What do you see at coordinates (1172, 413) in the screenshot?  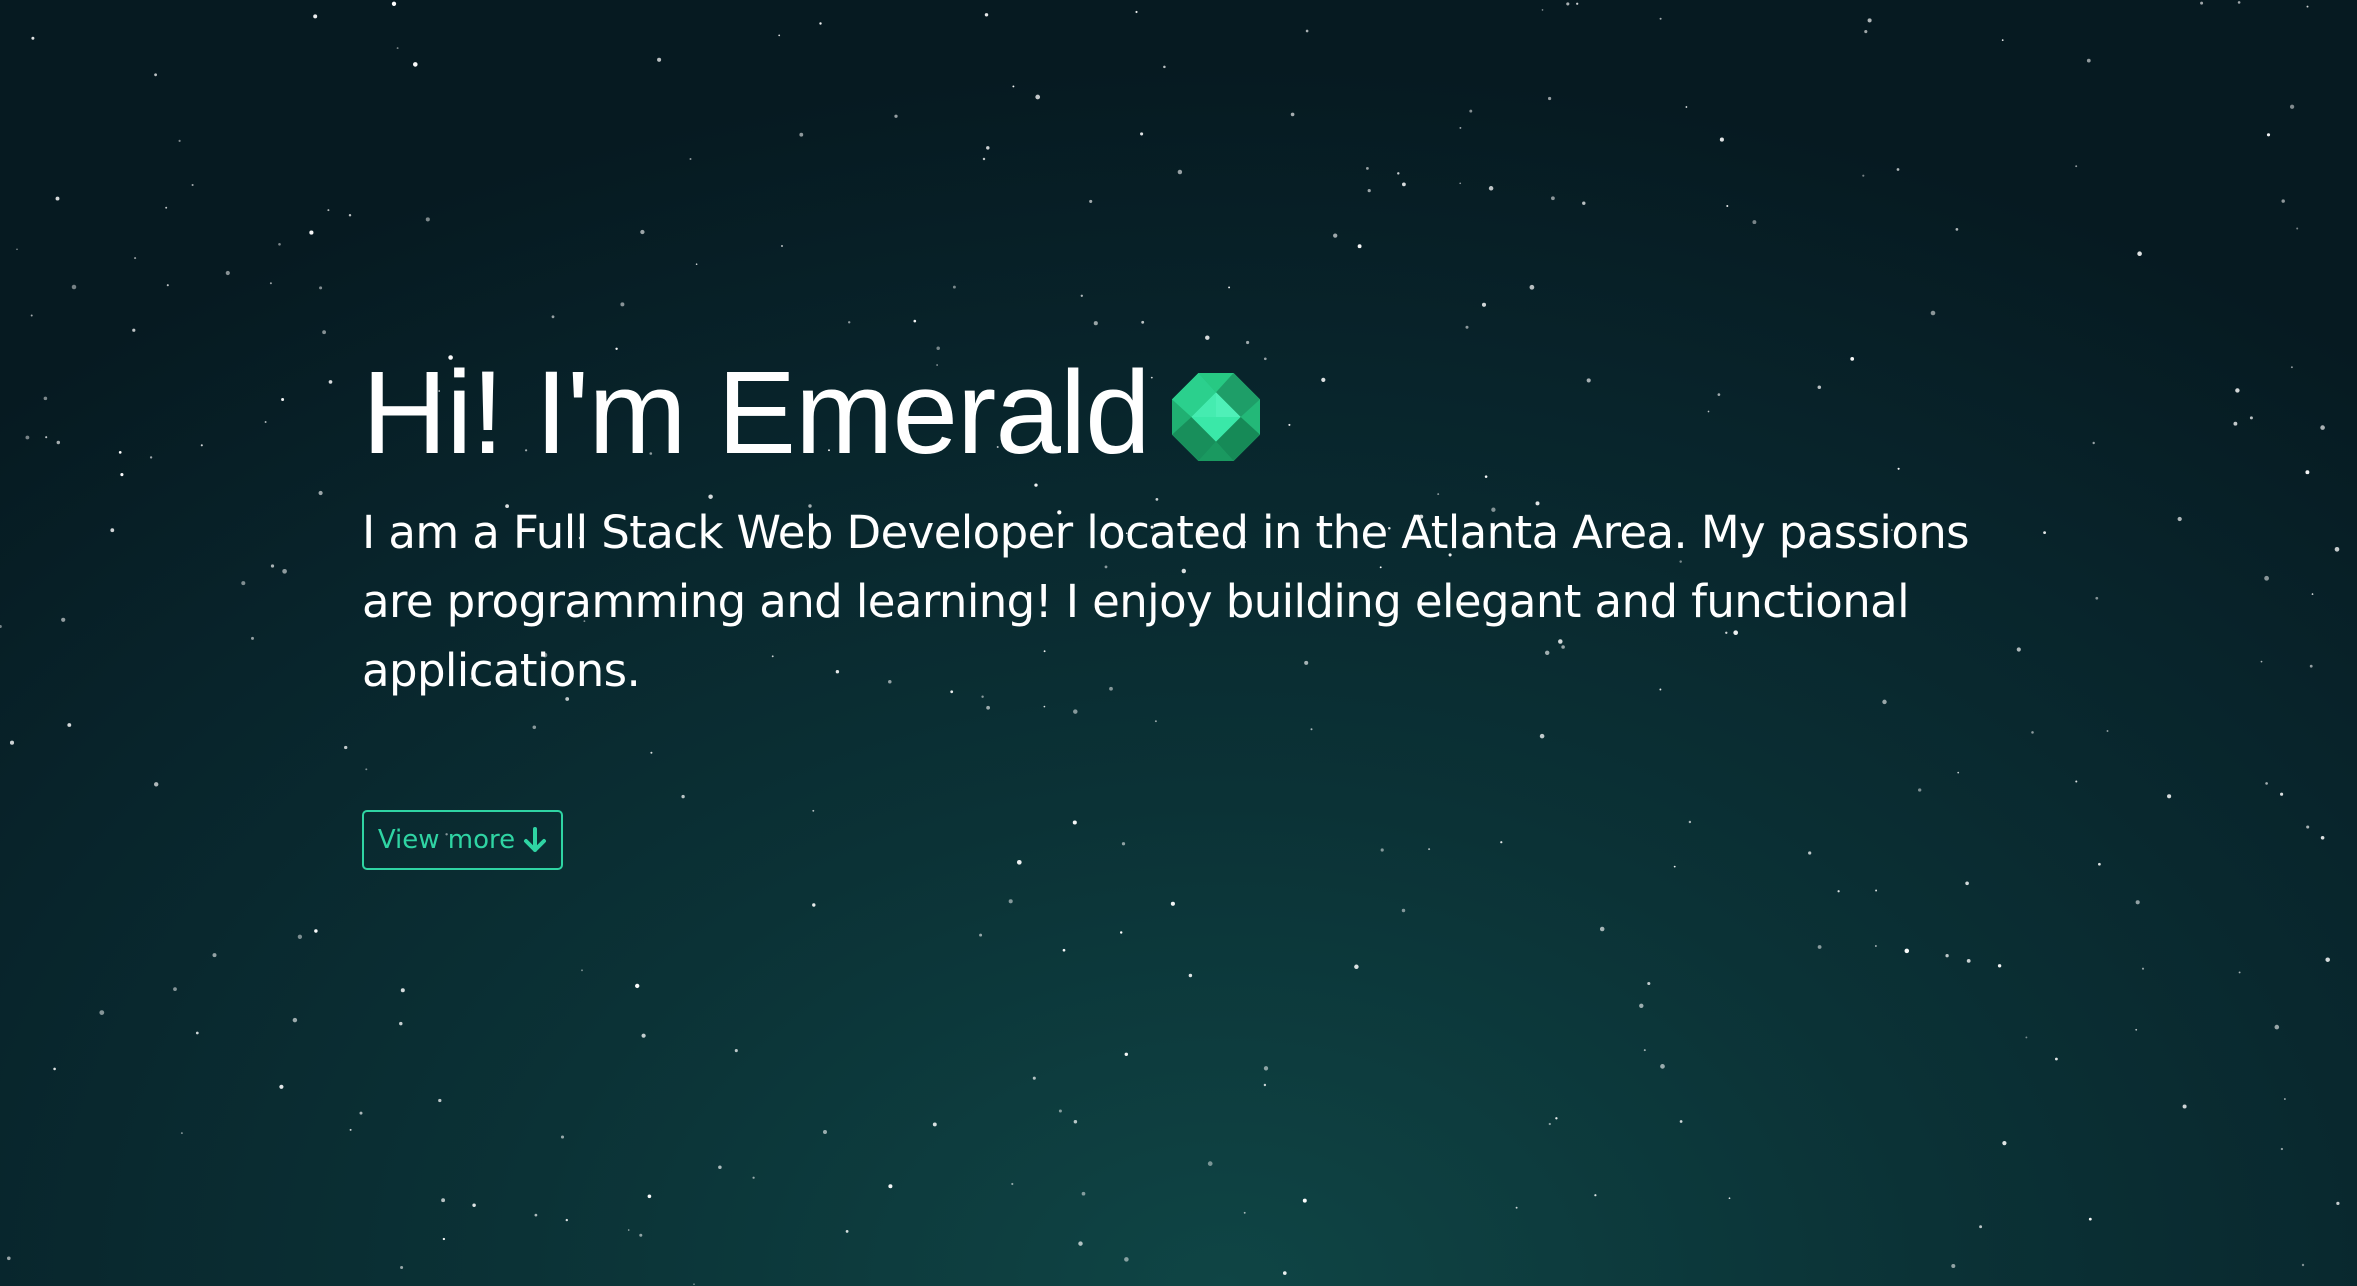 I see `hero-headline: Hi! I'm Emerald` at bounding box center [1172, 413].